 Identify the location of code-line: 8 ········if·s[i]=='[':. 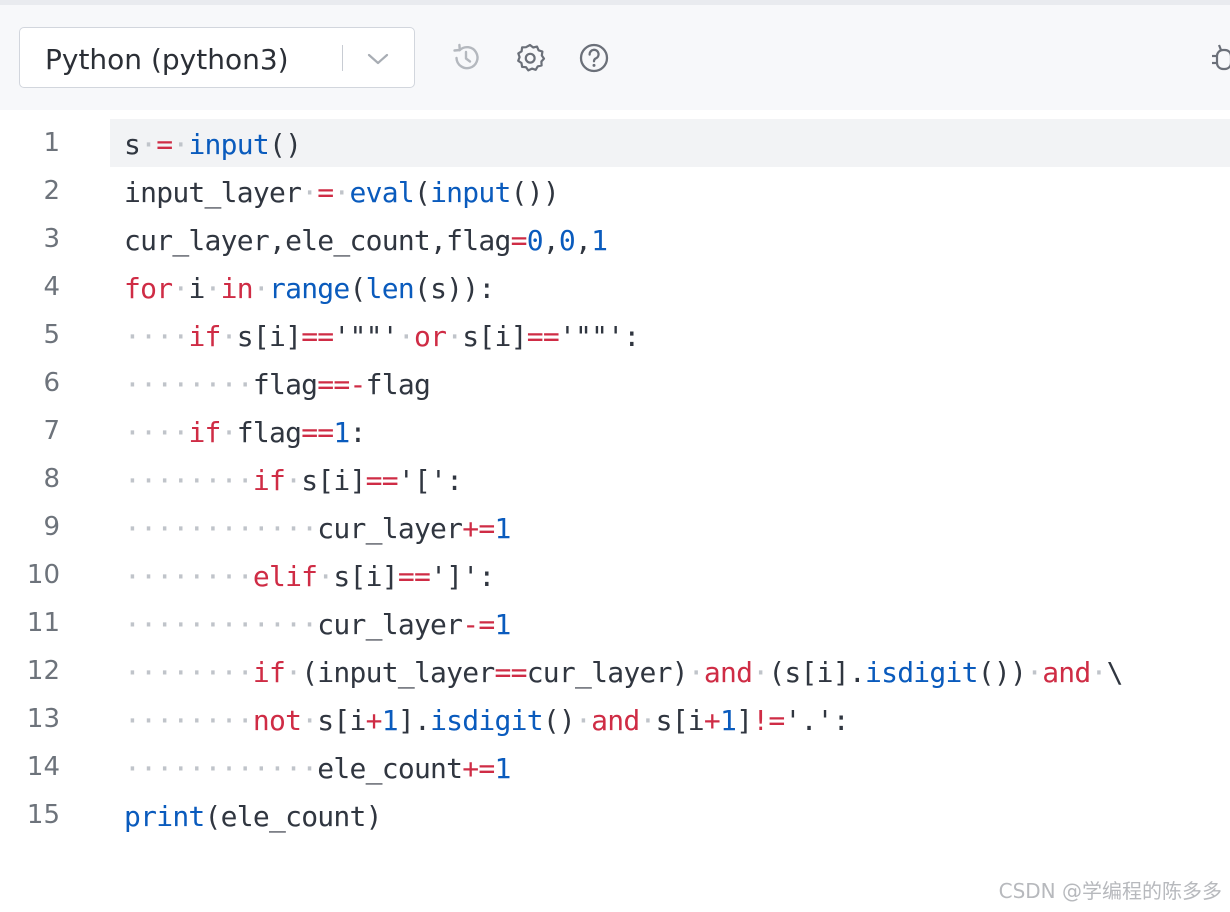
(615, 479).